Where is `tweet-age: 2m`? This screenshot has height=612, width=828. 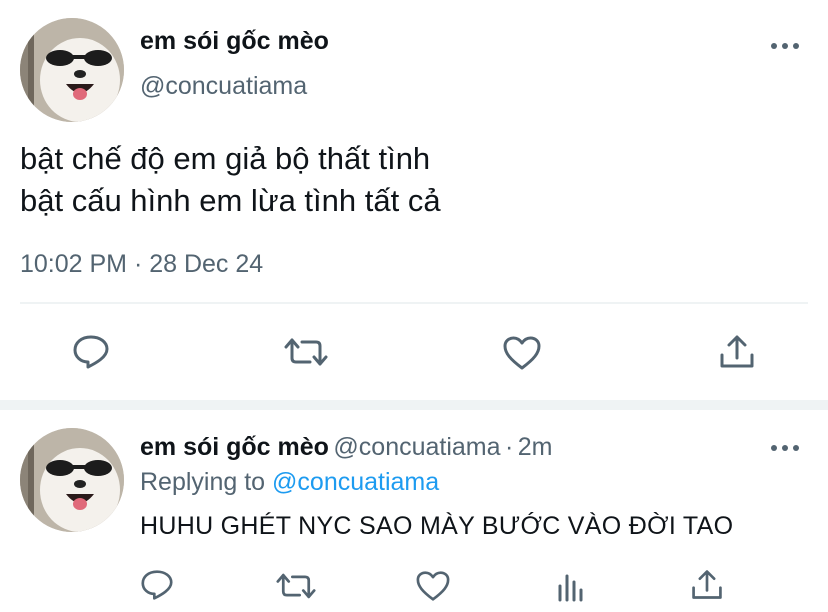 tweet-age: 2m is located at coordinates (535, 447).